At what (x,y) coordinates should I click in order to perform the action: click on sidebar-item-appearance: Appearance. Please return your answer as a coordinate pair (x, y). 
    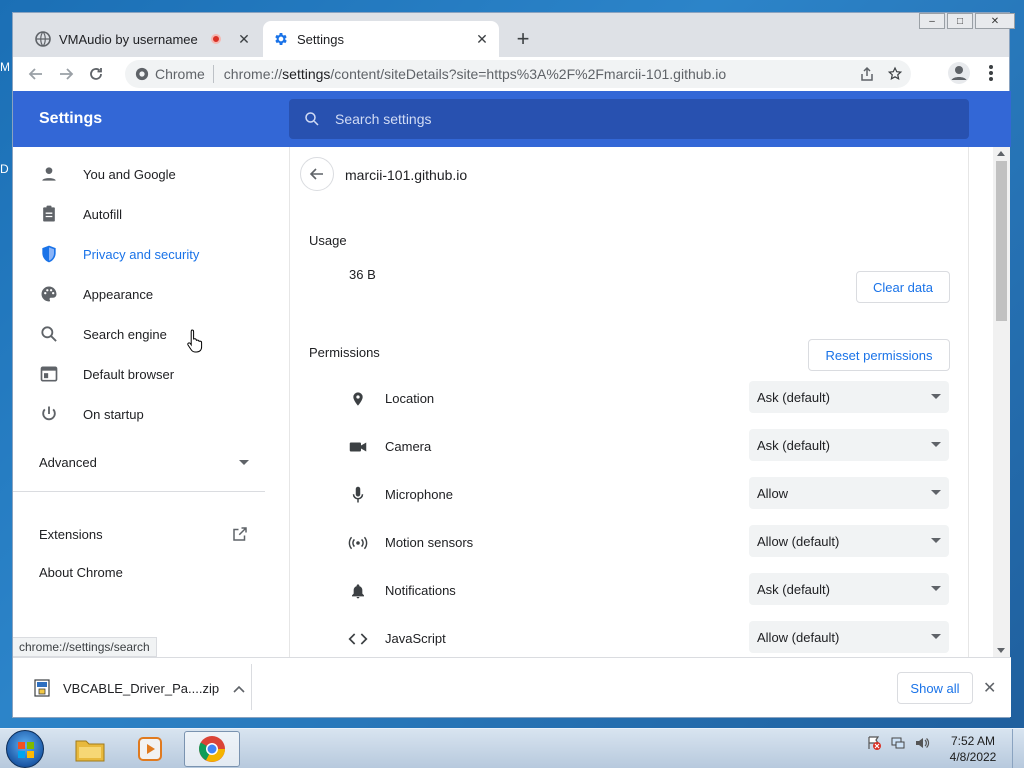
    Looking at the image, I should click on (150, 294).